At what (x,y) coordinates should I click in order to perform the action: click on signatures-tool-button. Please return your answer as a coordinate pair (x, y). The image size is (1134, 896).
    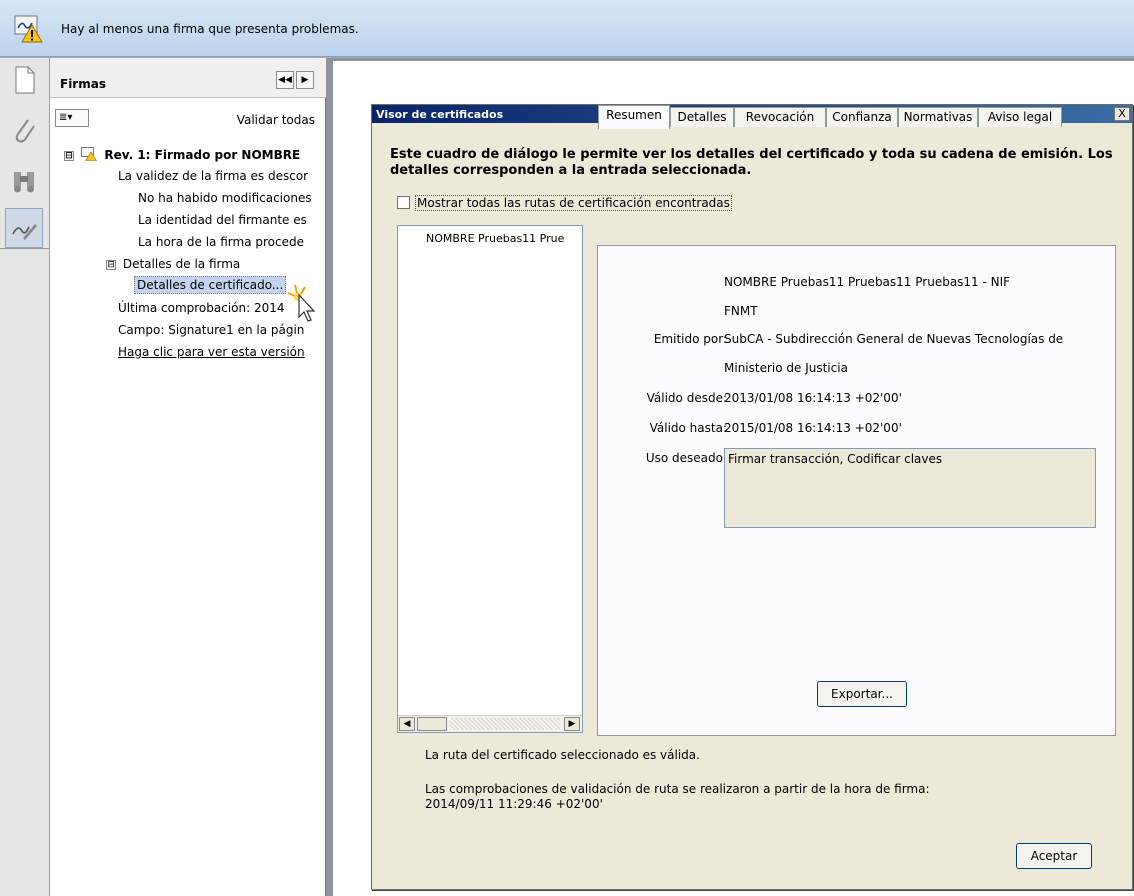
    Looking at the image, I should click on (24, 228).